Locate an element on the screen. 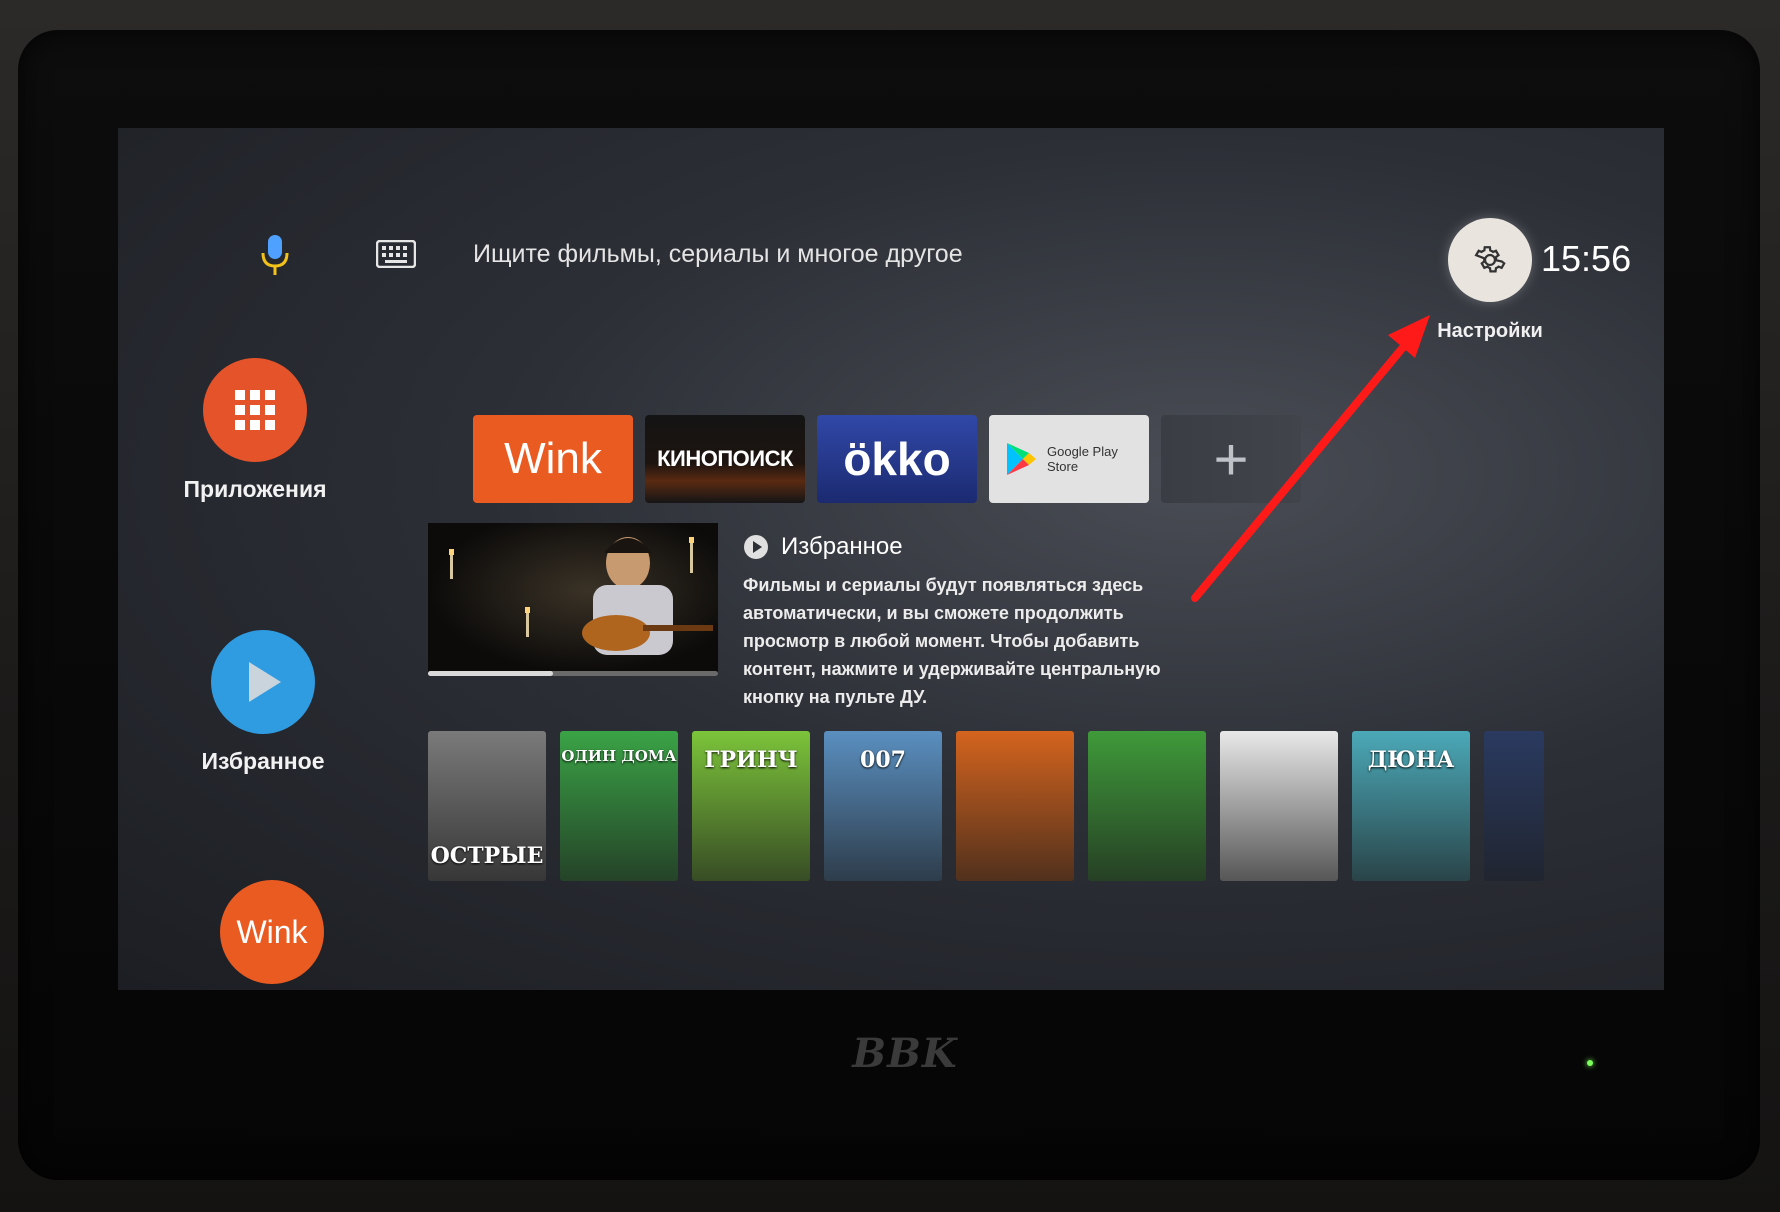  poster-card: ОДИН ДОМА is located at coordinates (619, 806).